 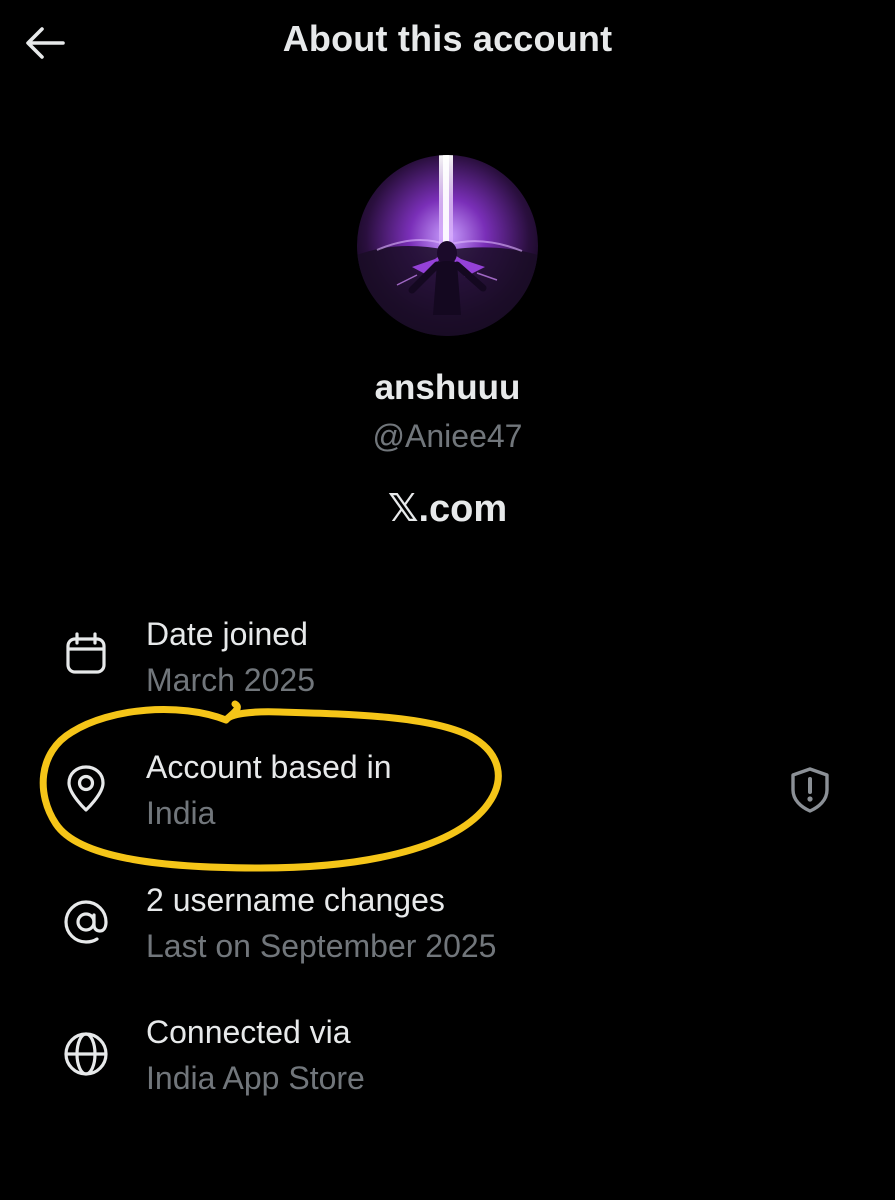 What do you see at coordinates (463, 509) in the screenshot?
I see `brand-domain-suffix: .com` at bounding box center [463, 509].